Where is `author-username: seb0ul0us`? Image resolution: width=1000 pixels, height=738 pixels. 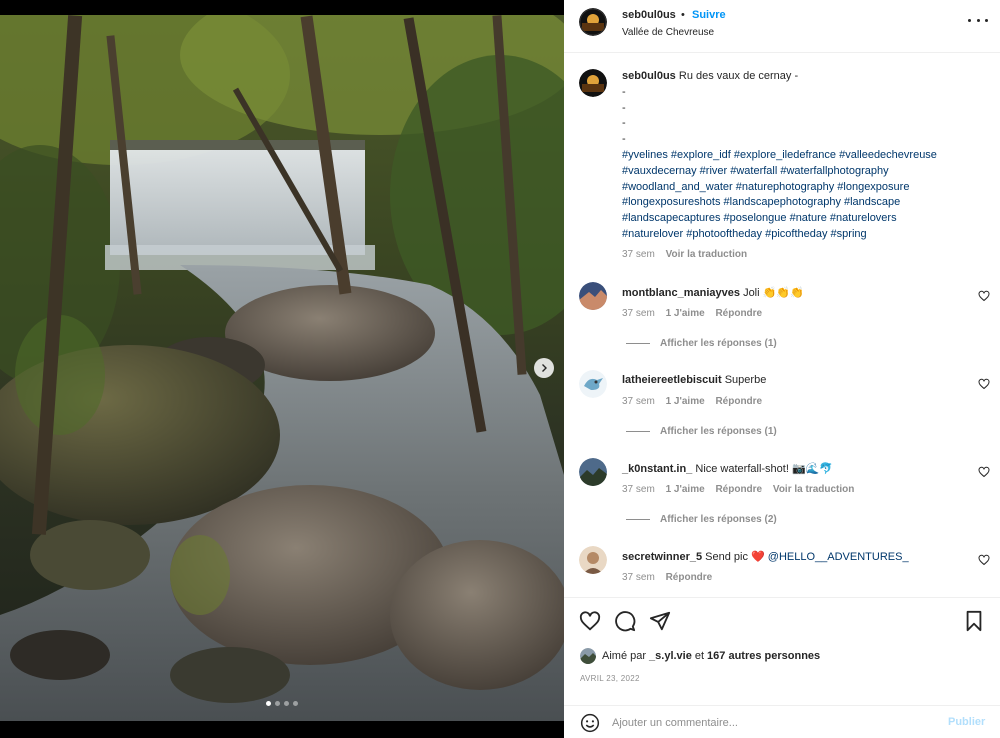
author-username: seb0ul0us is located at coordinates (649, 15).